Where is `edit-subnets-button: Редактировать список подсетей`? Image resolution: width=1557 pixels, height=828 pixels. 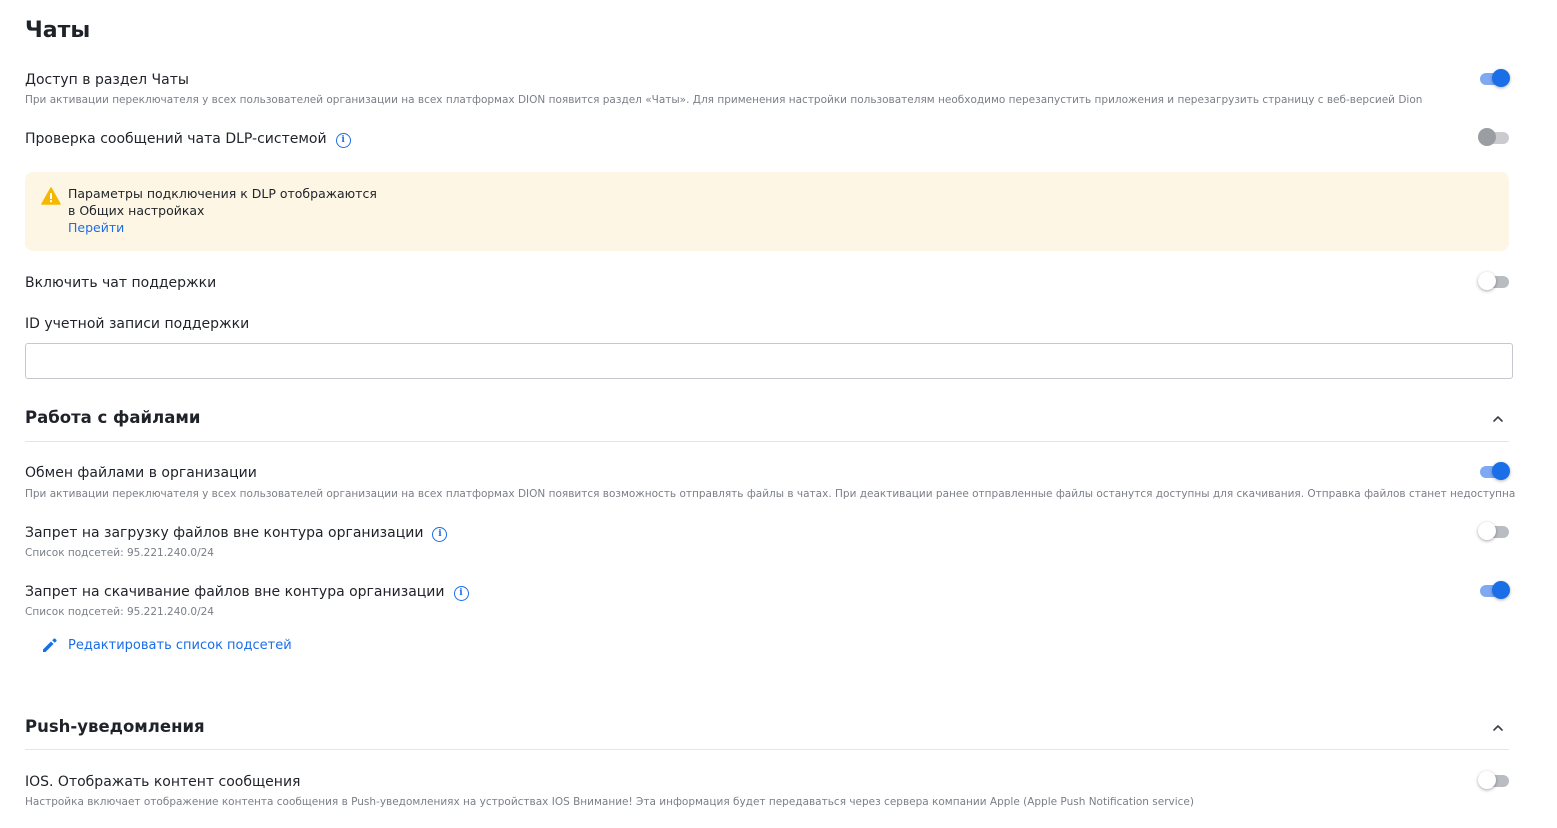
edit-subnets-button: Редактировать список подсетей is located at coordinates (166, 645).